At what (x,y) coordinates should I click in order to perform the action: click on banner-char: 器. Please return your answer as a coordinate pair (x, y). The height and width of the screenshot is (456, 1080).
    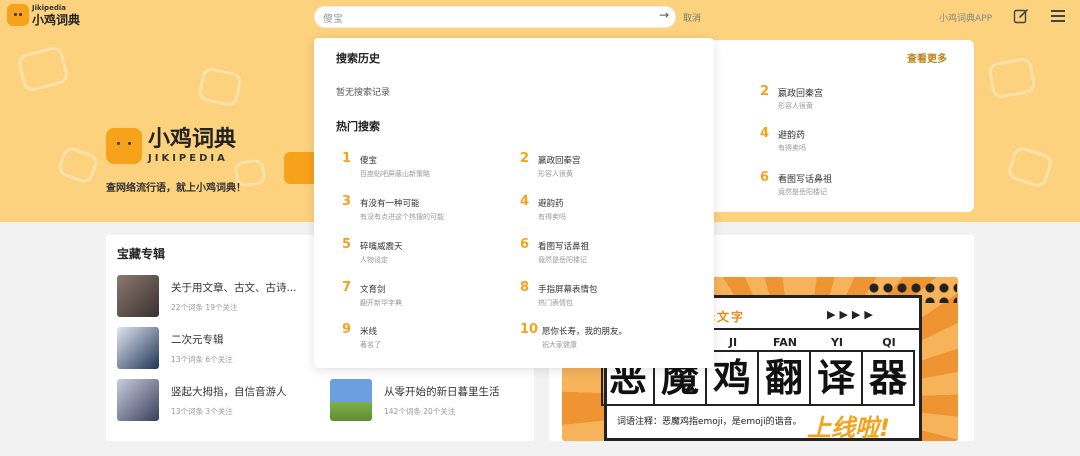
    Looking at the image, I should click on (888, 378).